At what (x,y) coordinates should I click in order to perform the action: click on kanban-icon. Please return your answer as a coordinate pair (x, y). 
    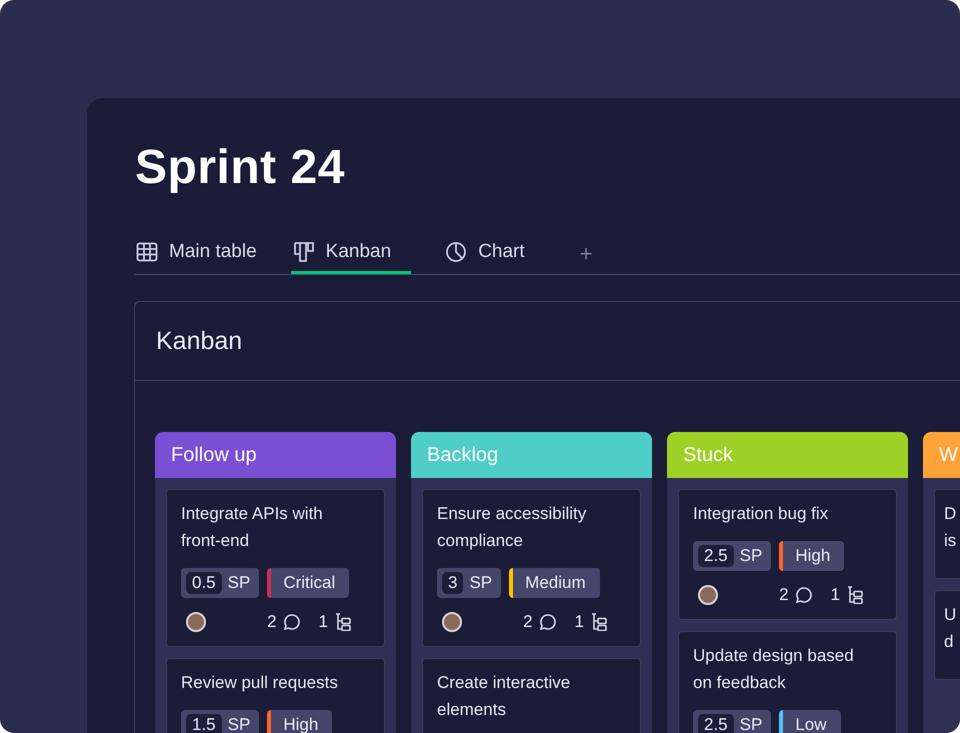
    Looking at the image, I should click on (303, 251).